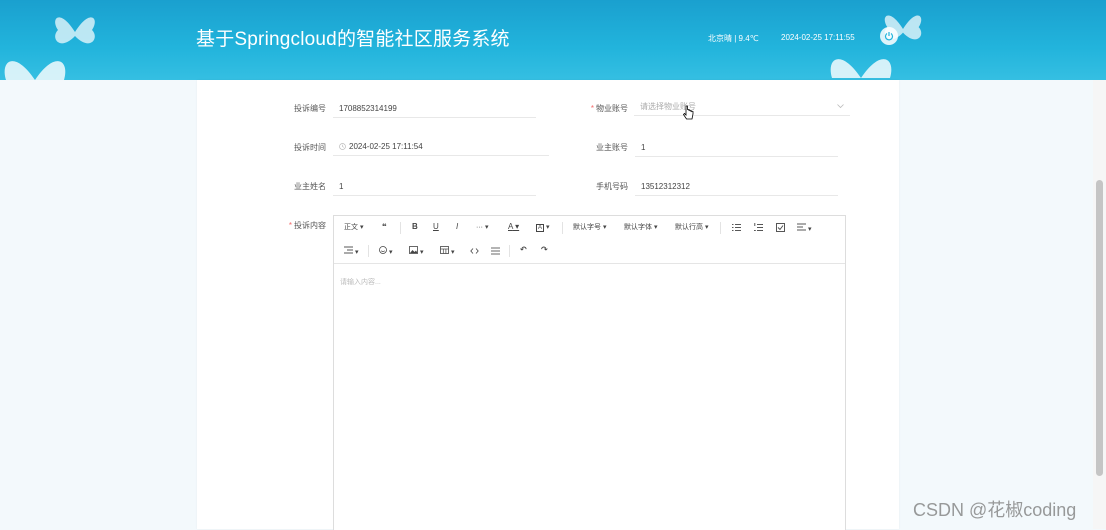 The image size is (1106, 530). What do you see at coordinates (310, 147) in the screenshot?
I see `complaint-time-label: 投诉时间` at bounding box center [310, 147].